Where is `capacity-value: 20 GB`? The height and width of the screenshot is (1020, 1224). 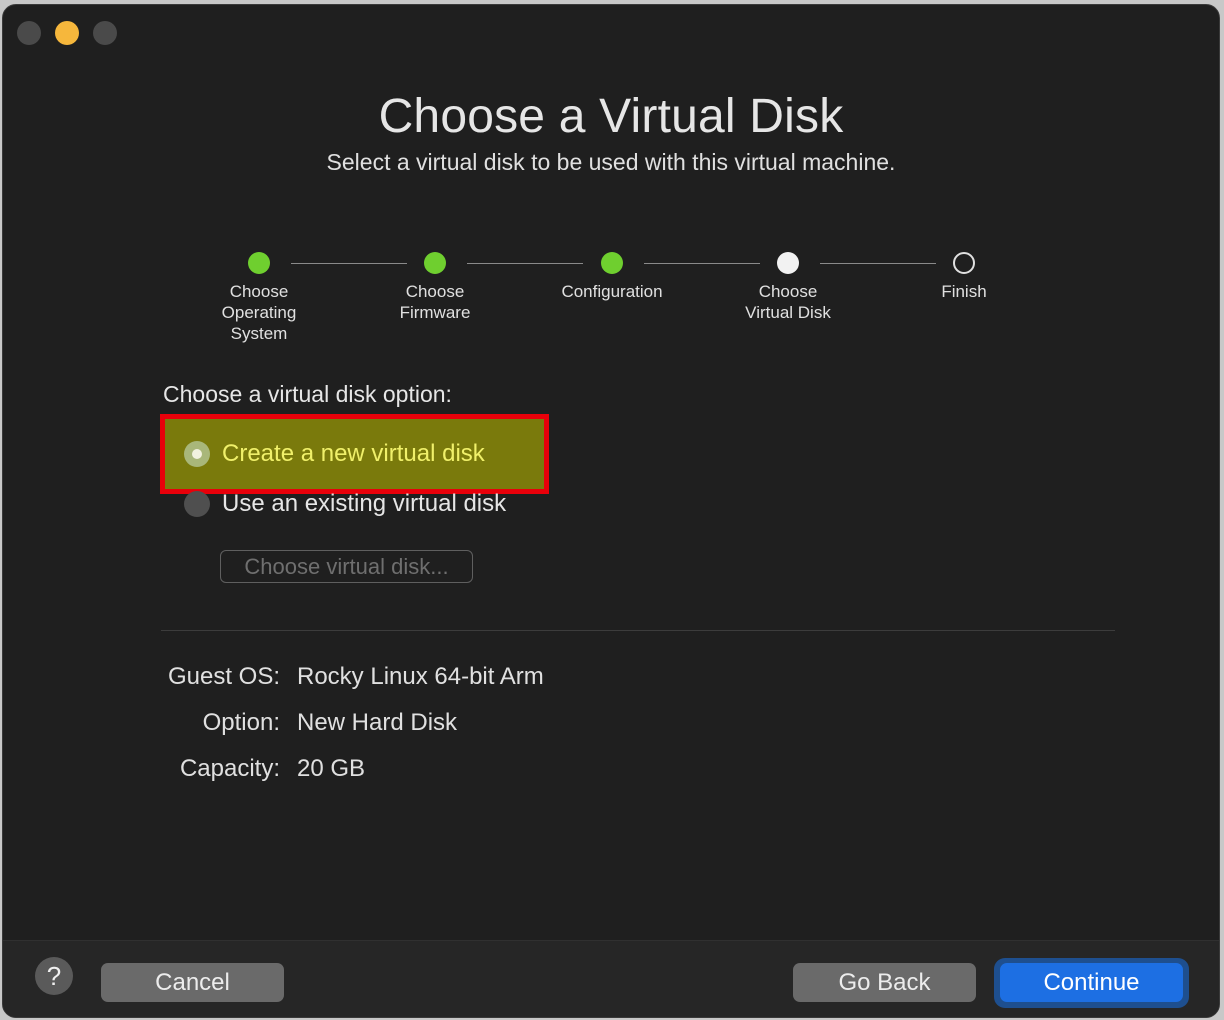
capacity-value: 20 GB is located at coordinates (331, 768).